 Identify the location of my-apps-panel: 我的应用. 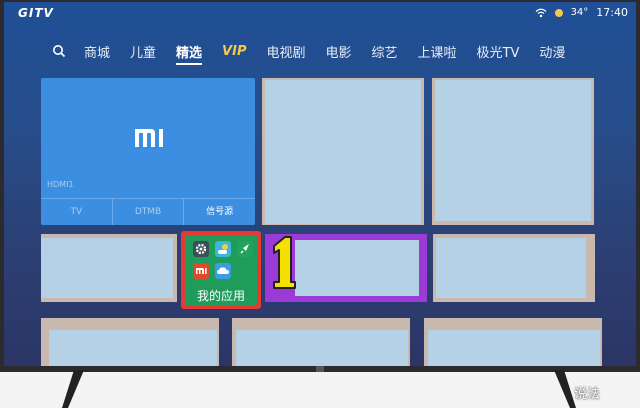
(221, 270).